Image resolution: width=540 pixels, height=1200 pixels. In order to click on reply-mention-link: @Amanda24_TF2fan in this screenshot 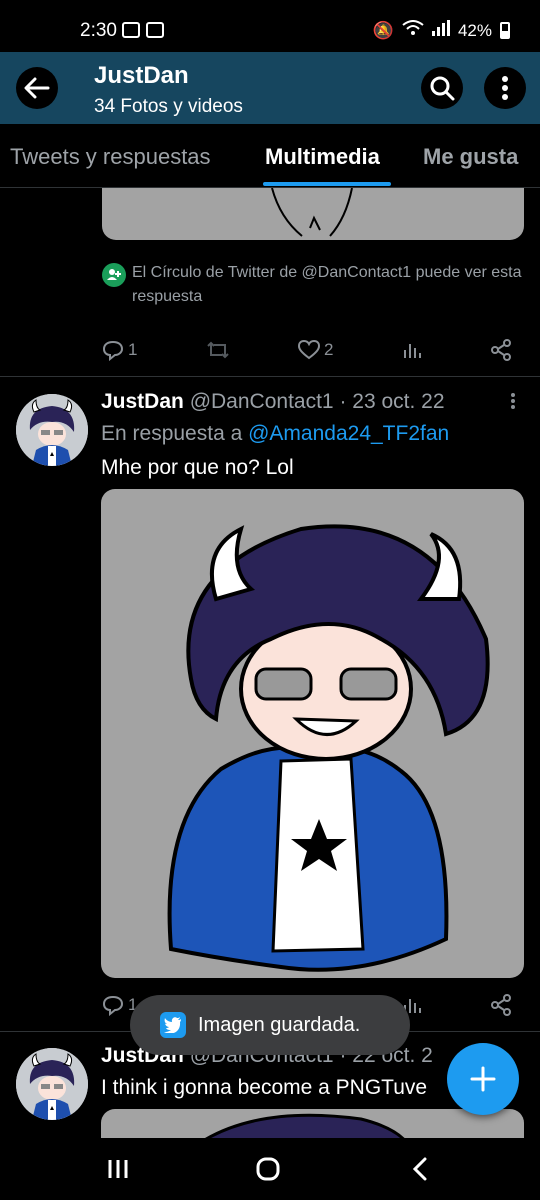, I will do `click(348, 433)`.